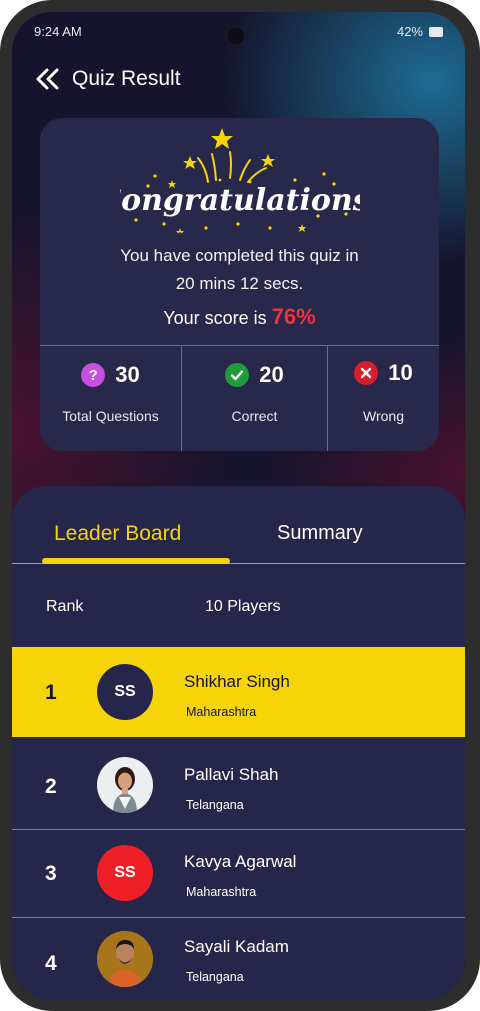 Image resolution: width=480 pixels, height=1011 pixels. Describe the element at coordinates (238, 959) in the screenshot. I see `leaderboard-row: 4 Sayali Kadam Telangana` at that location.